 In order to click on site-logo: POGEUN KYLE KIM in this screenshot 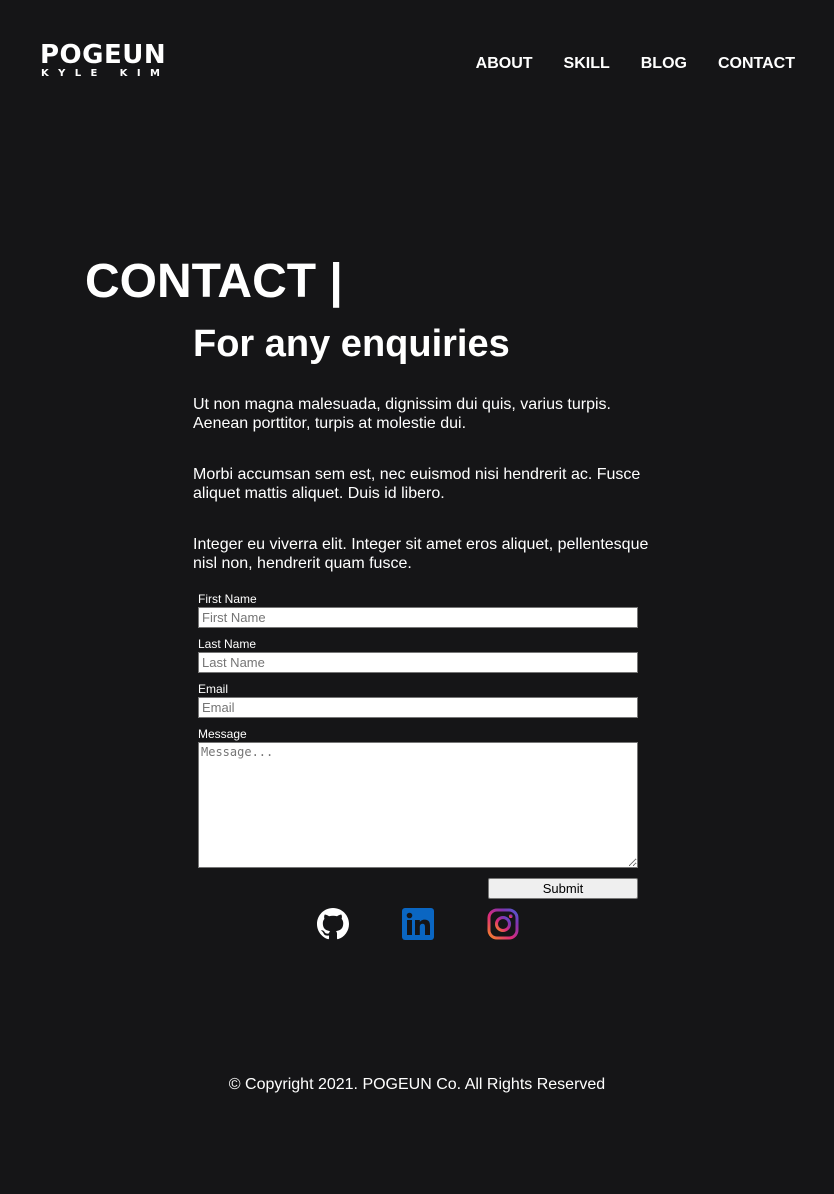, I will do `click(105, 61)`.